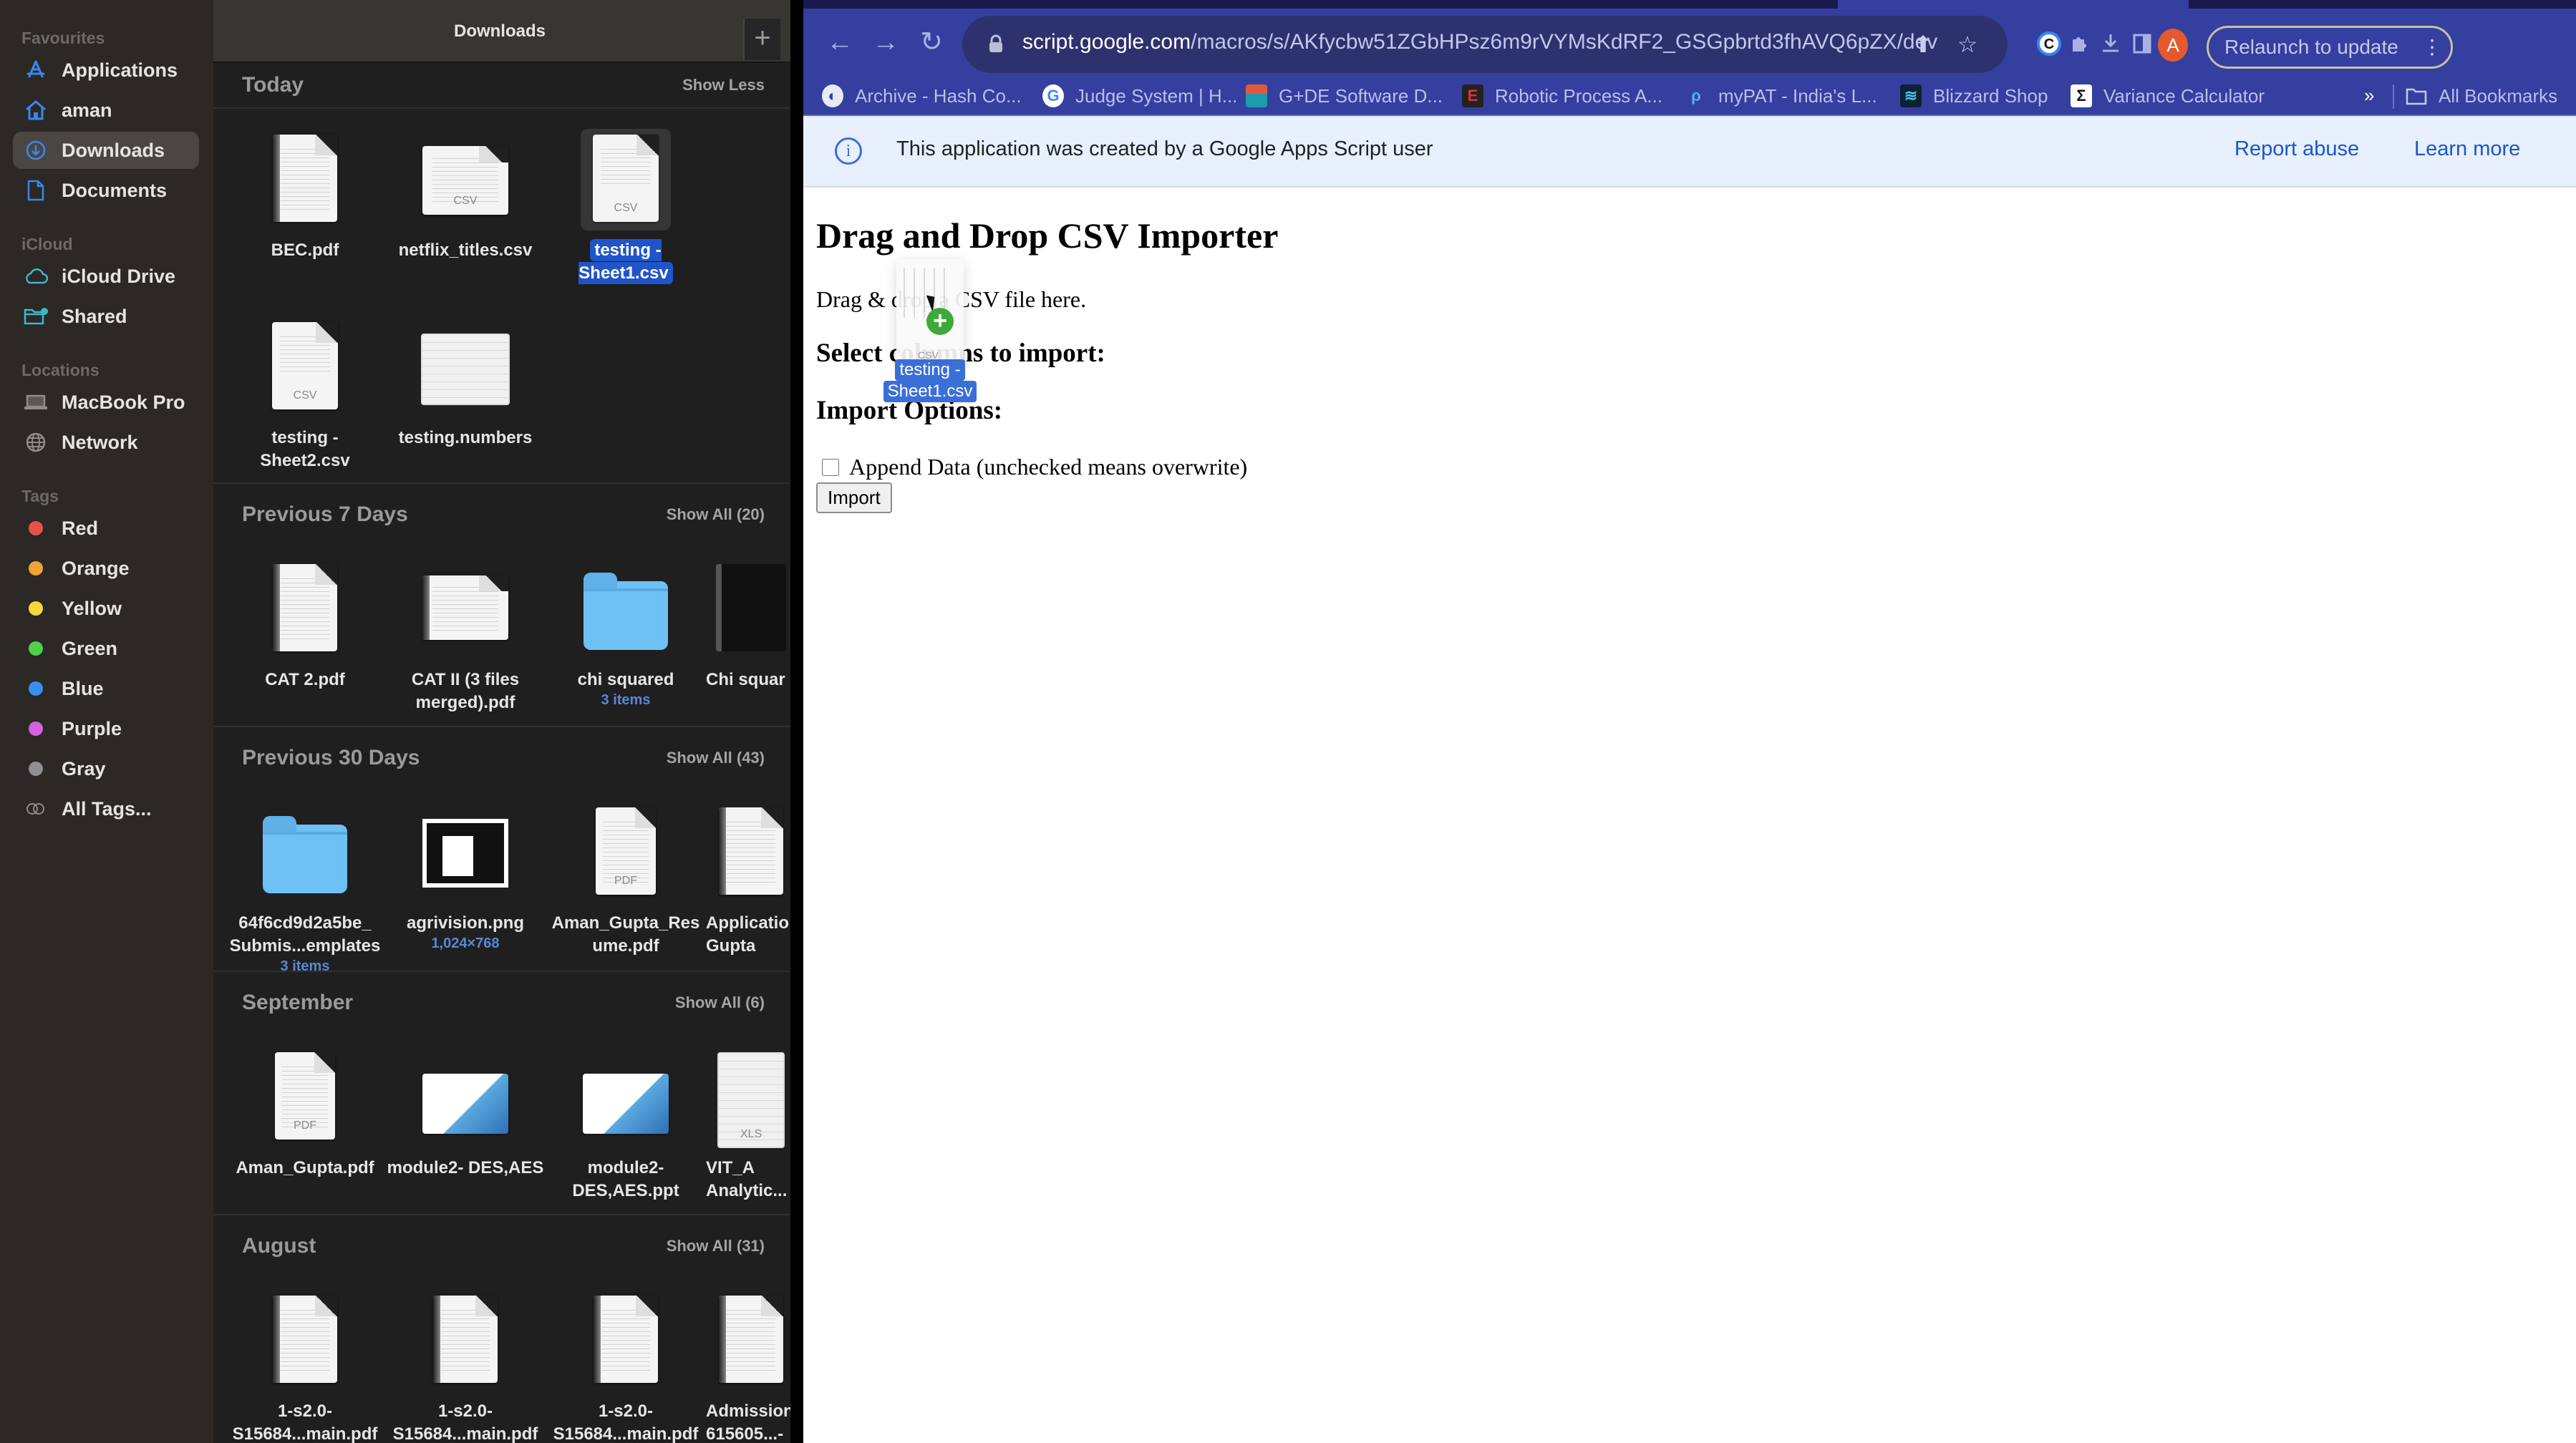 The height and width of the screenshot is (1443, 2576). Describe the element at coordinates (106, 569) in the screenshot. I see `sidebar-tag-orange: Orange` at that location.